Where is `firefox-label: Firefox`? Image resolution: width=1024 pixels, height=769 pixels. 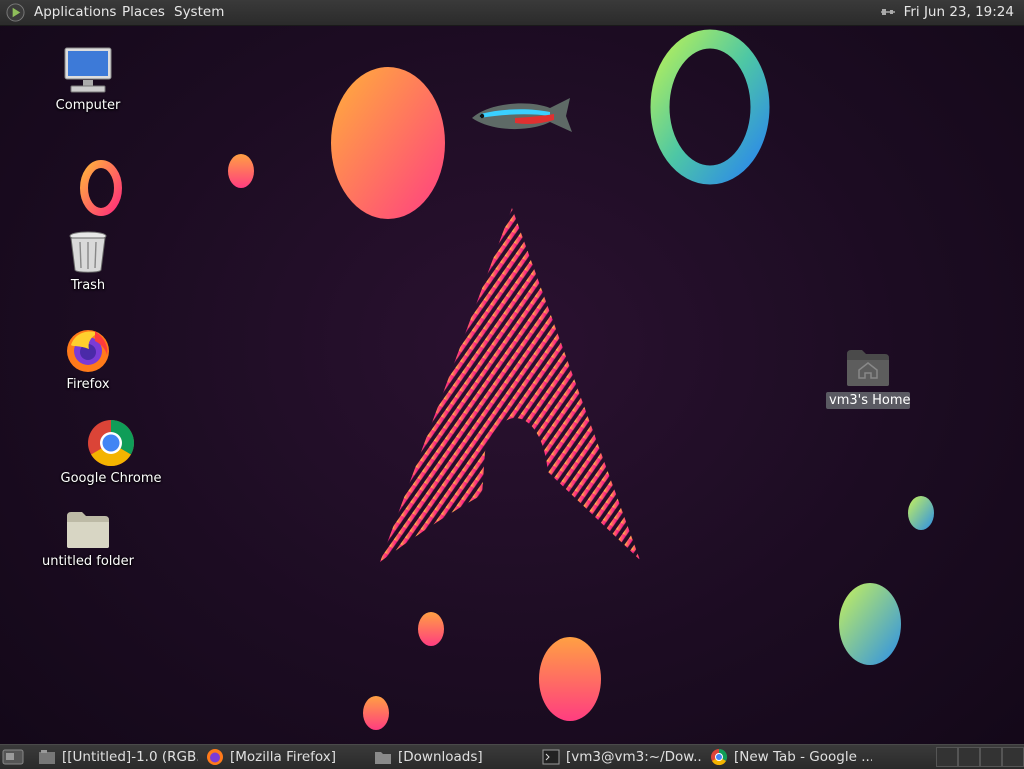 firefox-label: Firefox is located at coordinates (88, 384).